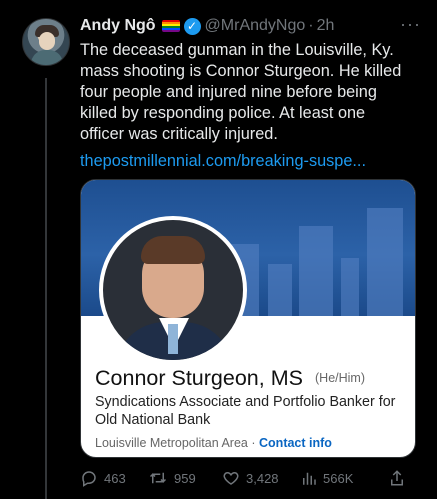 The height and width of the screenshot is (499, 437). Describe the element at coordinates (192, 26) in the screenshot. I see `verified-badge-icon: ✓` at that location.